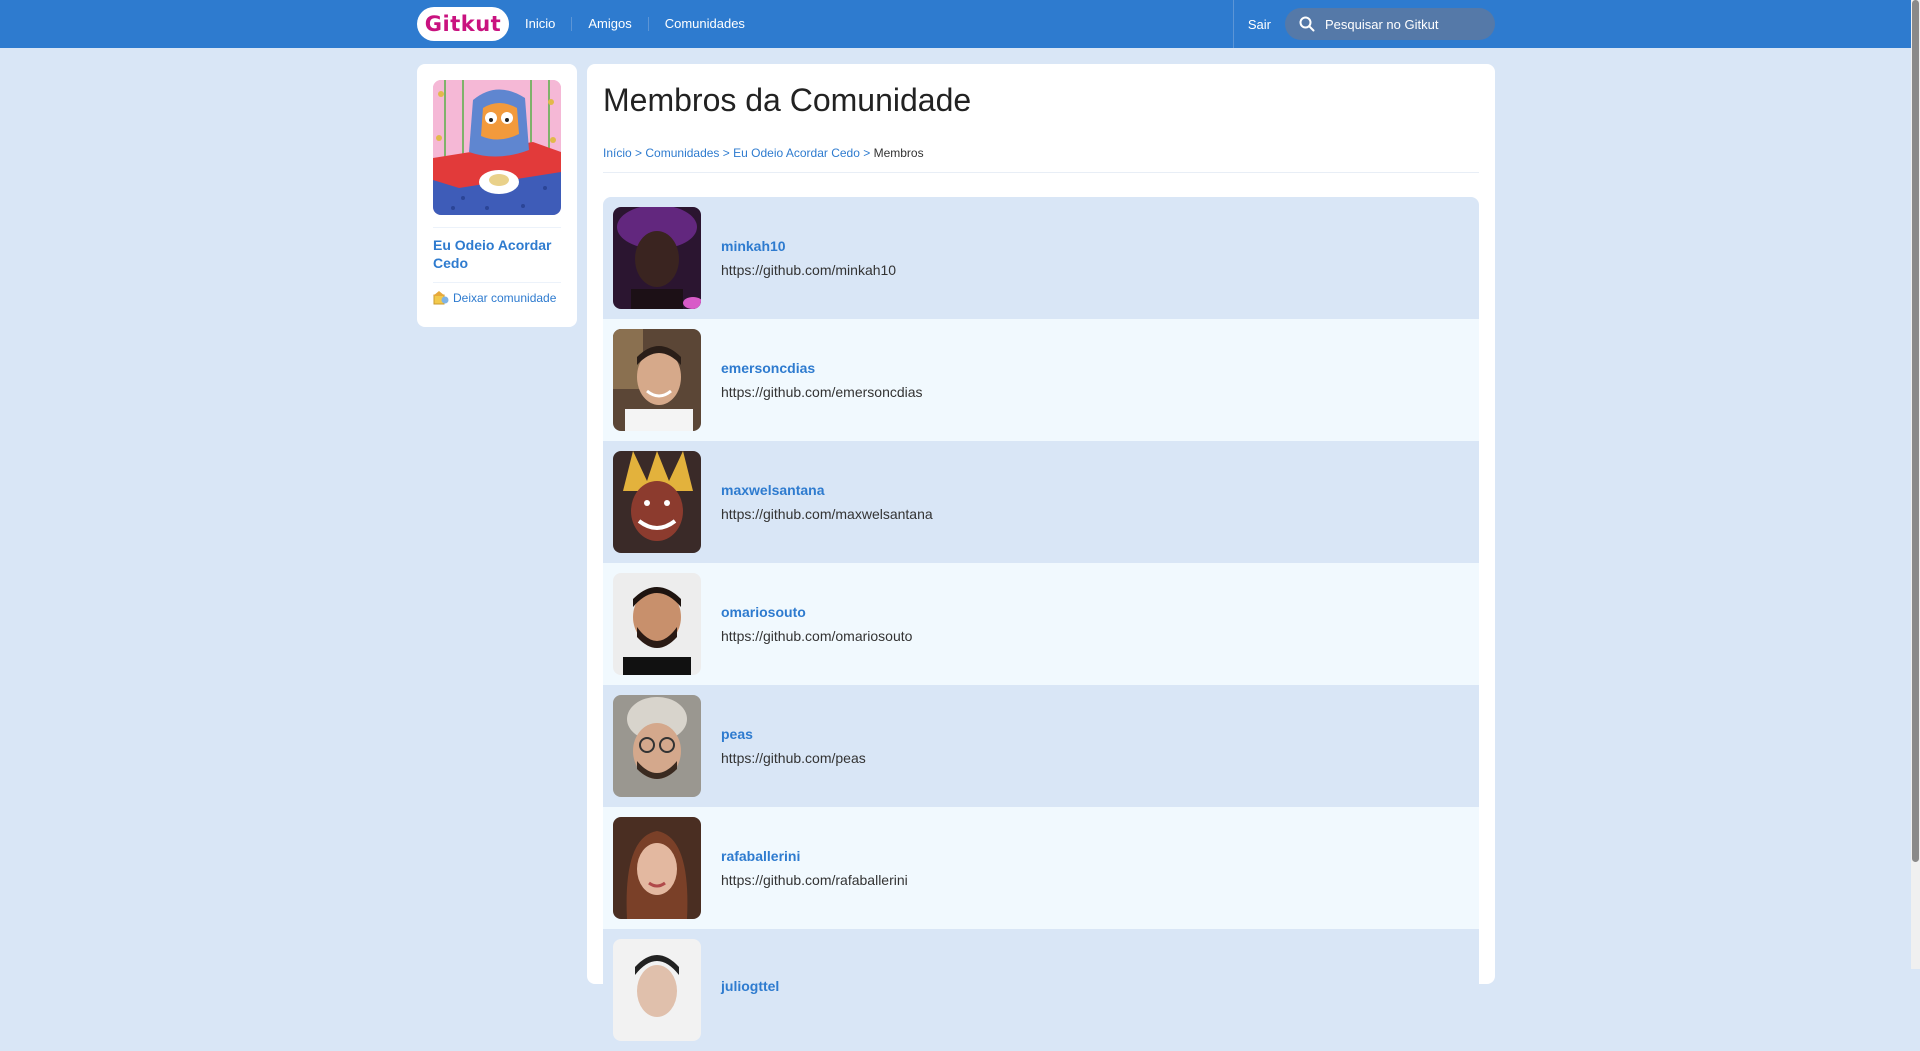 The width and height of the screenshot is (1920, 1051). Describe the element at coordinates (808, 258) in the screenshot. I see `member-info: minkah10 https://github.com/minkah10` at that location.